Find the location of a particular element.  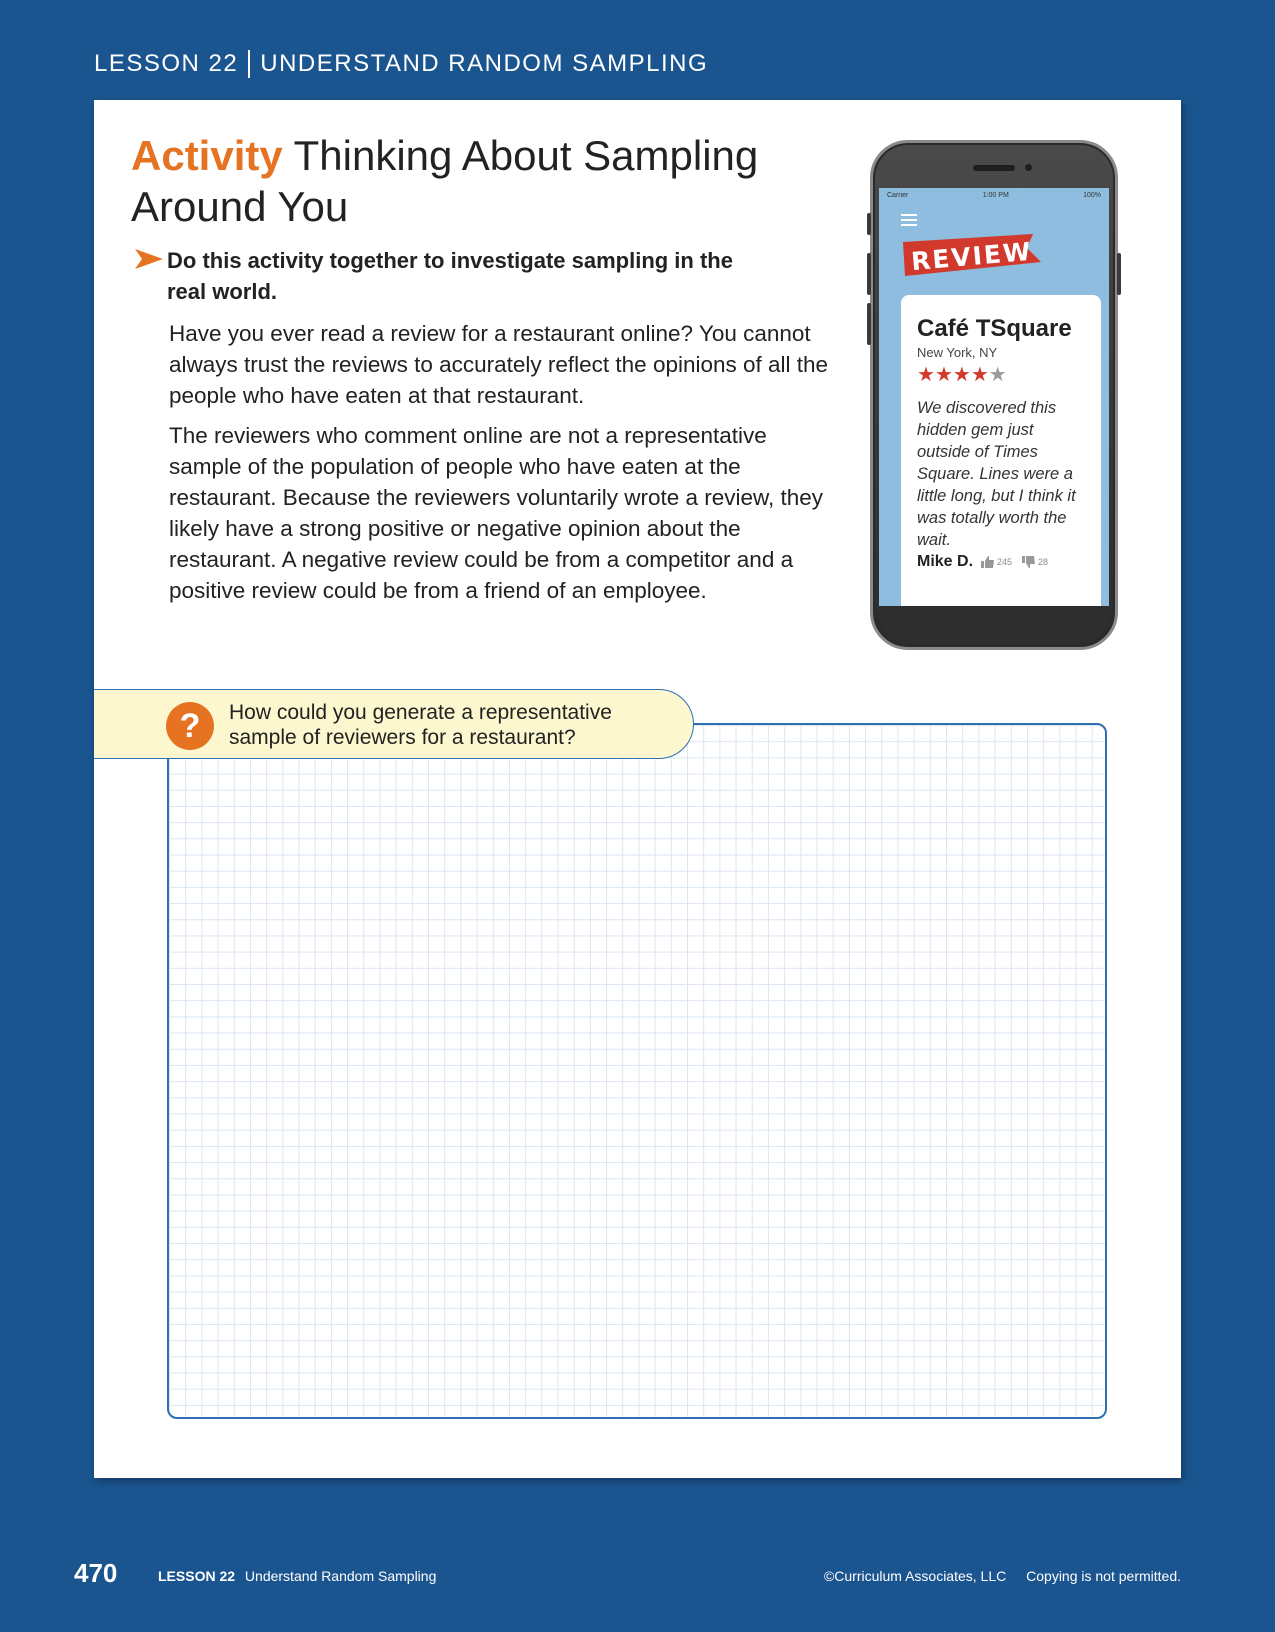

phone-camera is located at coordinates (1028, 167).